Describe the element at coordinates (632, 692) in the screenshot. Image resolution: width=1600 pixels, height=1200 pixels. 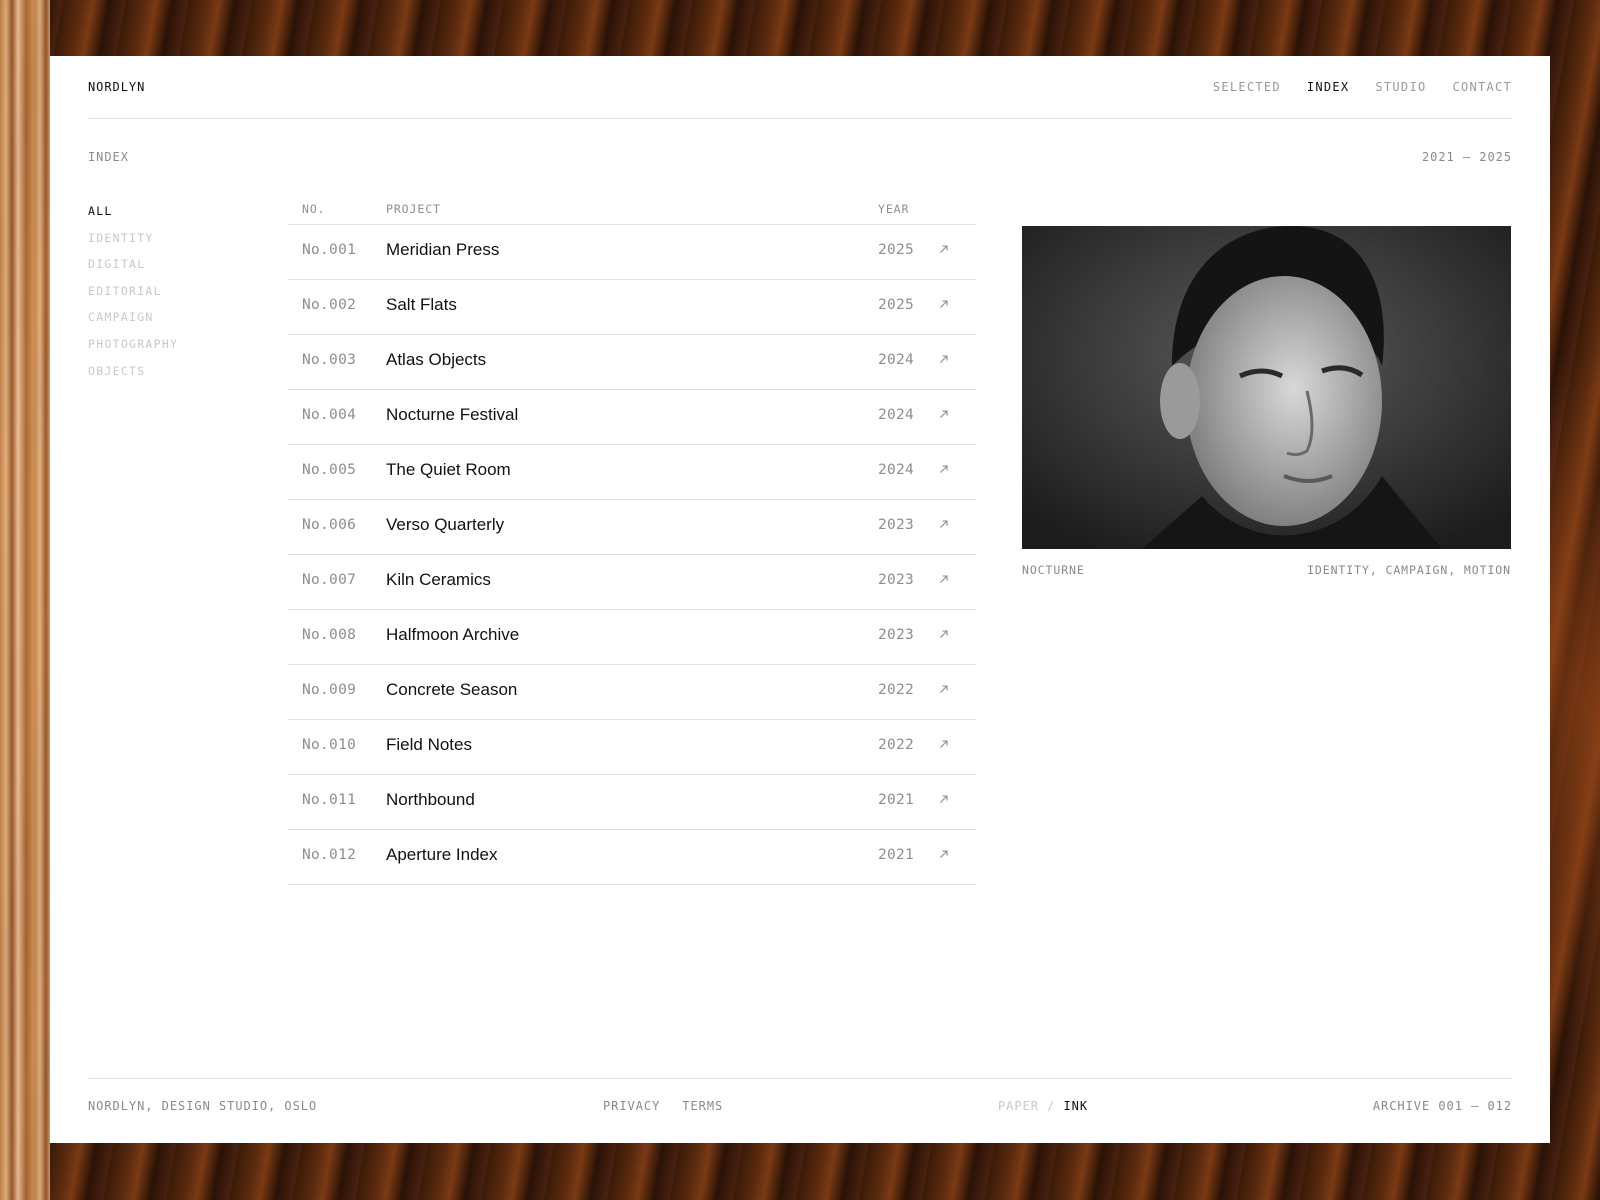
I see `table-row: No.009 Concrete Season 2022` at that location.